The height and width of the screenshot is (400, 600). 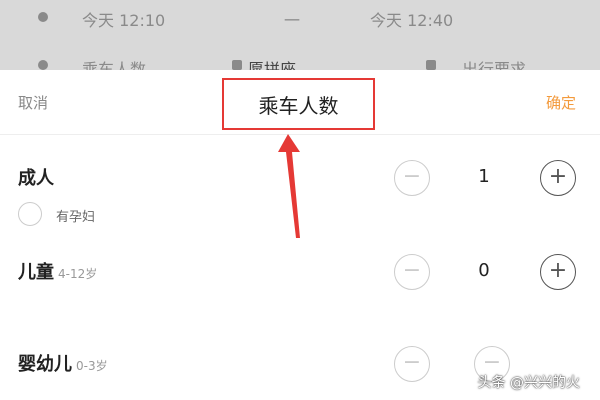 I want to click on carpool-label: 愿拼座, so click(x=272, y=65).